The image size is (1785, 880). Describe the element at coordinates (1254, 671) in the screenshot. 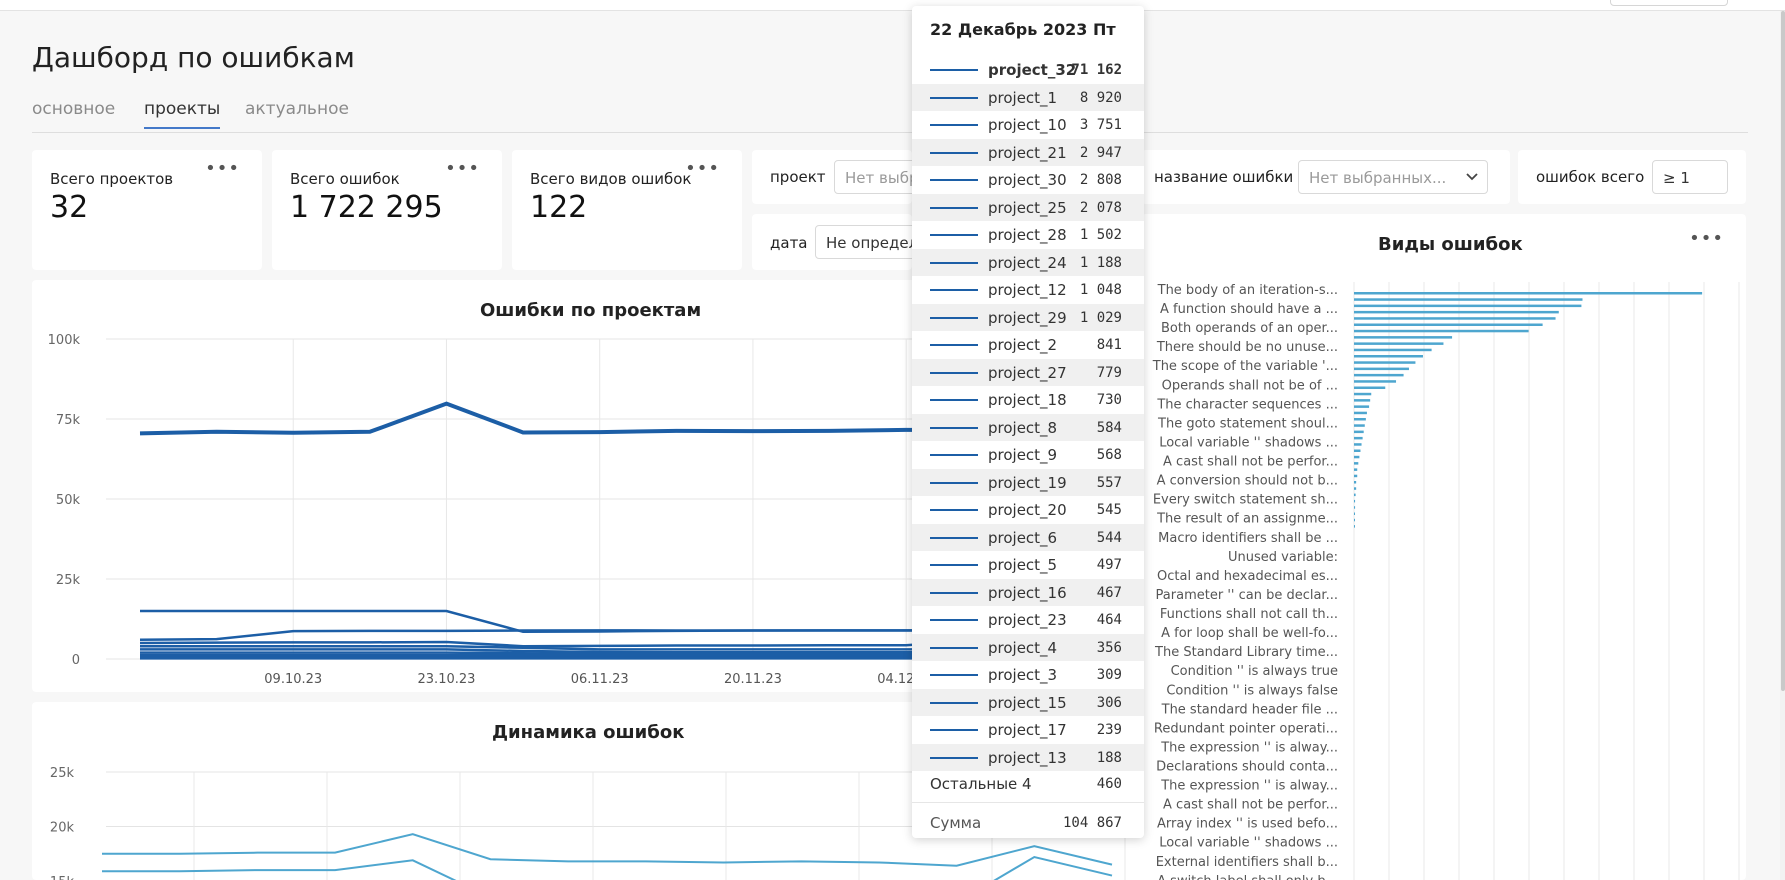

I see `category-label: Condition '' is always true` at that location.